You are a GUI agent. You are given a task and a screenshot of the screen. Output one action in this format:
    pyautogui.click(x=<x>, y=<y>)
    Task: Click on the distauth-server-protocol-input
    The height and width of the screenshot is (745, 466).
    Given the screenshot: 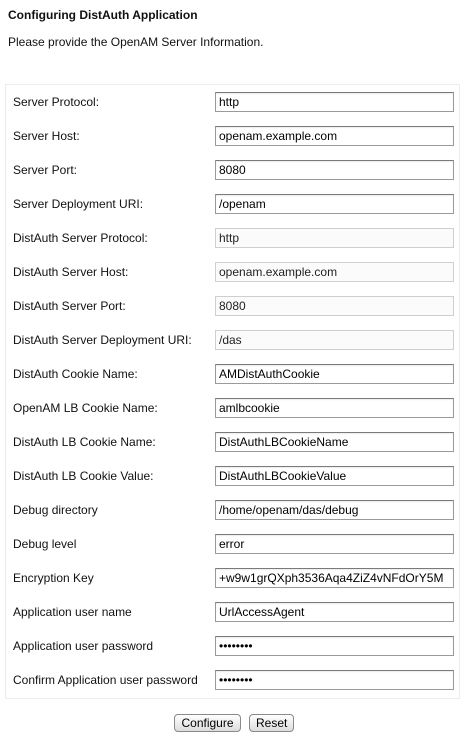 What is the action you would take?
    pyautogui.click(x=334, y=238)
    